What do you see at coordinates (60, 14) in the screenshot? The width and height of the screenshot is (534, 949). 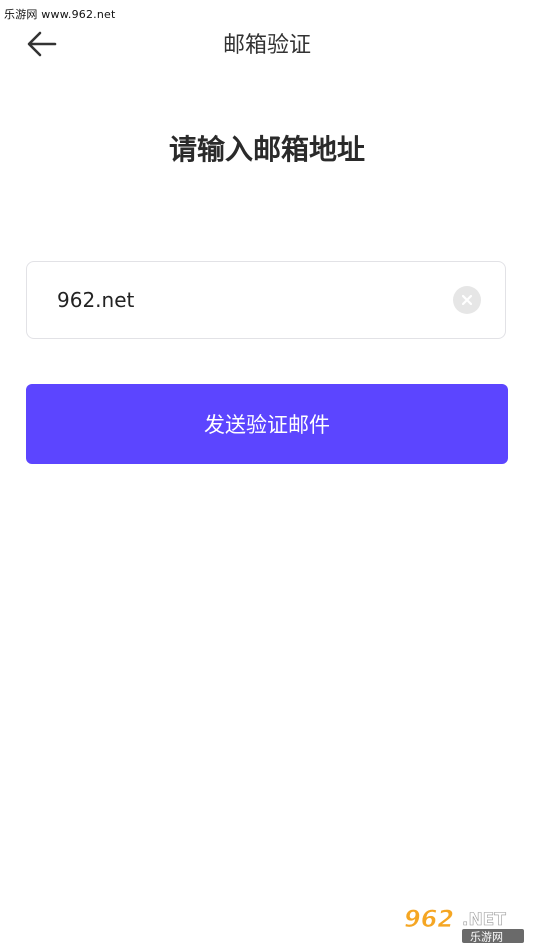 I see `site-watermark-text: 乐游网 www.962.net` at bounding box center [60, 14].